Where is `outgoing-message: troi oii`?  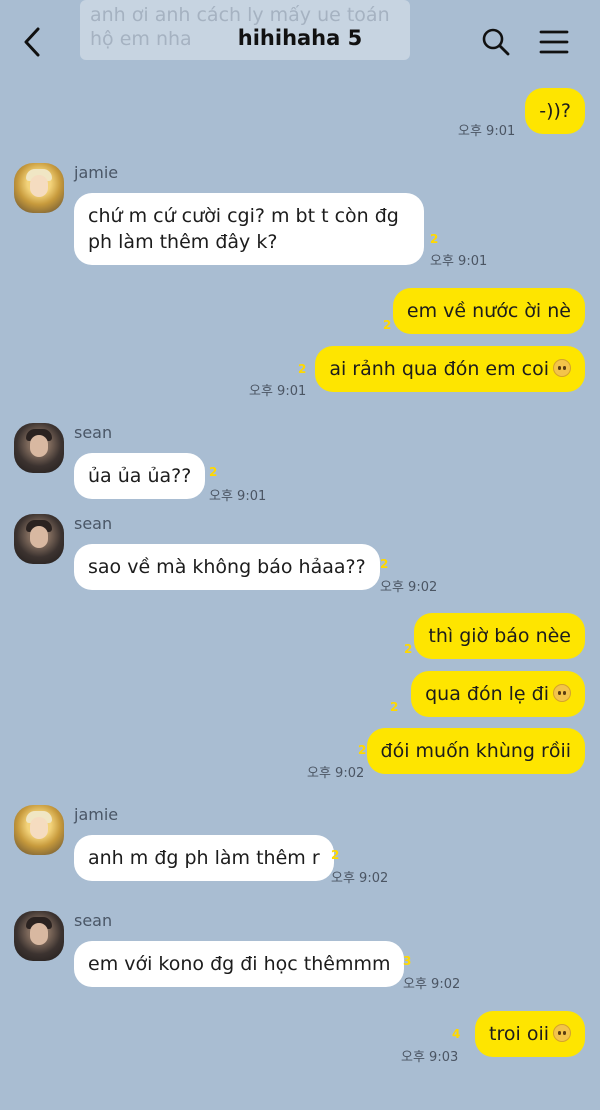
outgoing-message: troi oii is located at coordinates (530, 1034).